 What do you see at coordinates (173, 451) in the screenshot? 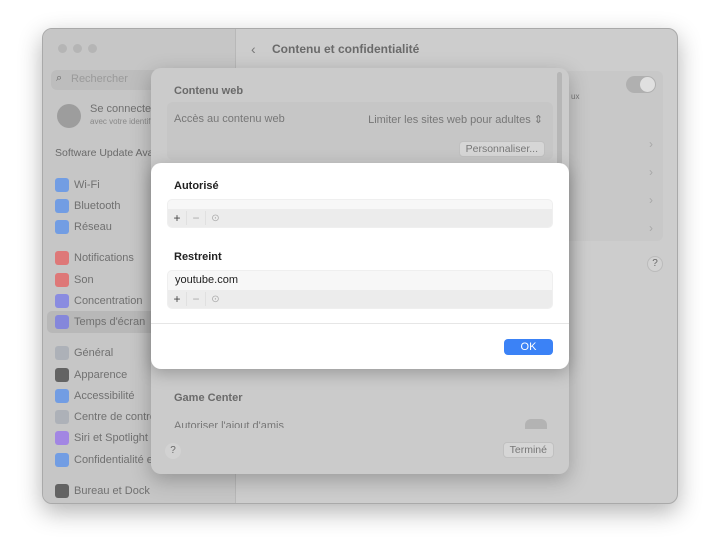
I see `sheet-help-button: ?` at bounding box center [173, 451].